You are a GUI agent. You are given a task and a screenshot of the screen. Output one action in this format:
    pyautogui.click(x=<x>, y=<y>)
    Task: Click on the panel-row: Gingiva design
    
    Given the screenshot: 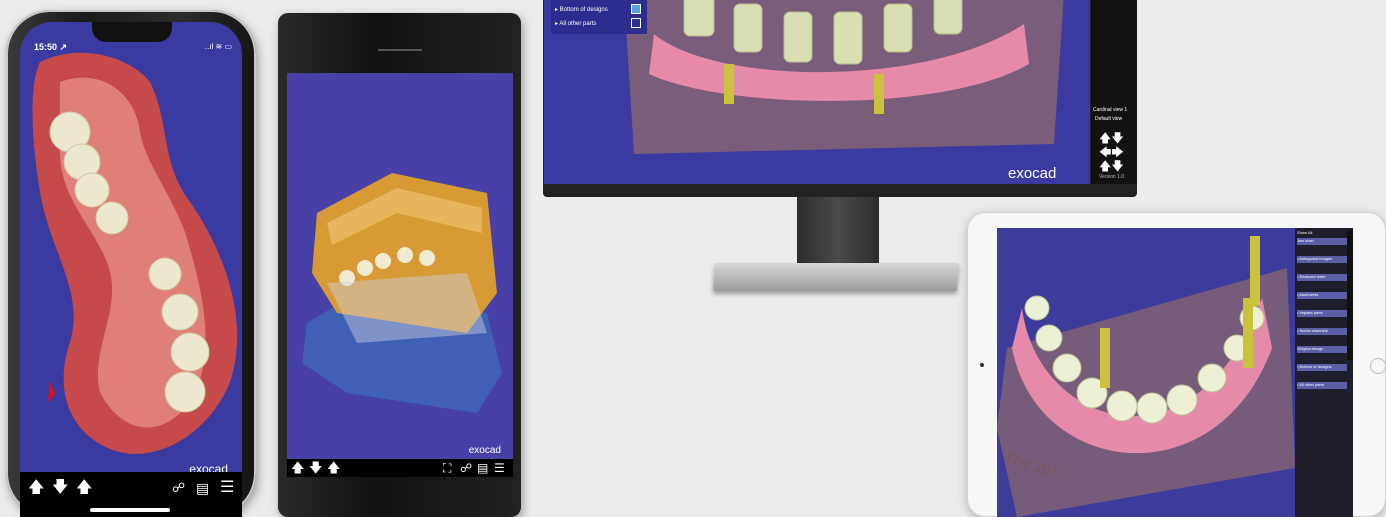 What is the action you would take?
    pyautogui.click(x=1322, y=349)
    